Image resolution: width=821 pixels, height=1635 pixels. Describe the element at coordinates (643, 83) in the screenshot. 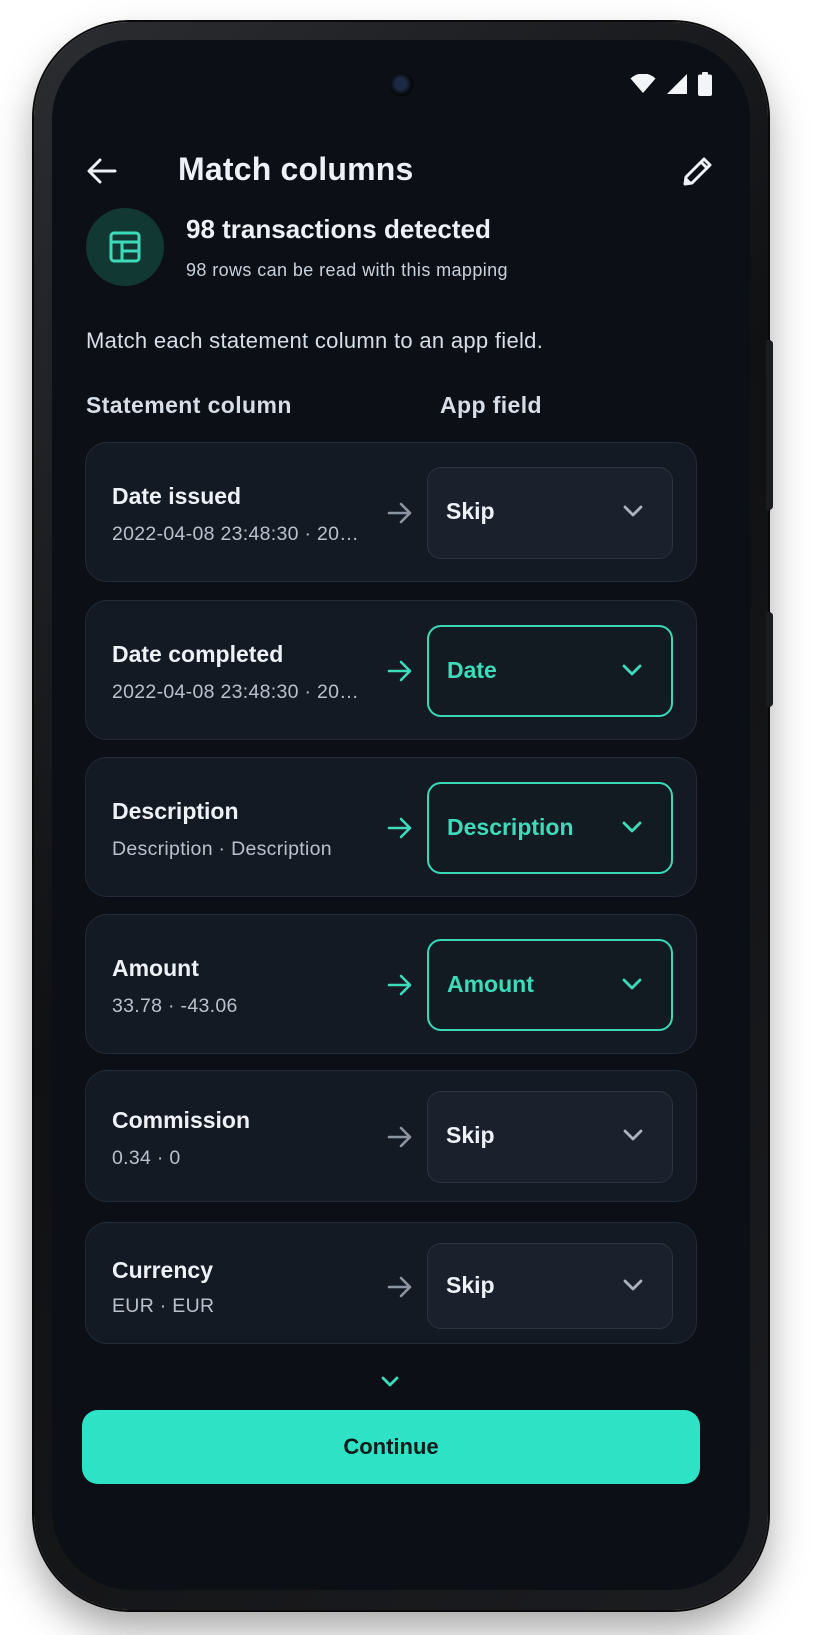

I see `wifi-icon` at that location.